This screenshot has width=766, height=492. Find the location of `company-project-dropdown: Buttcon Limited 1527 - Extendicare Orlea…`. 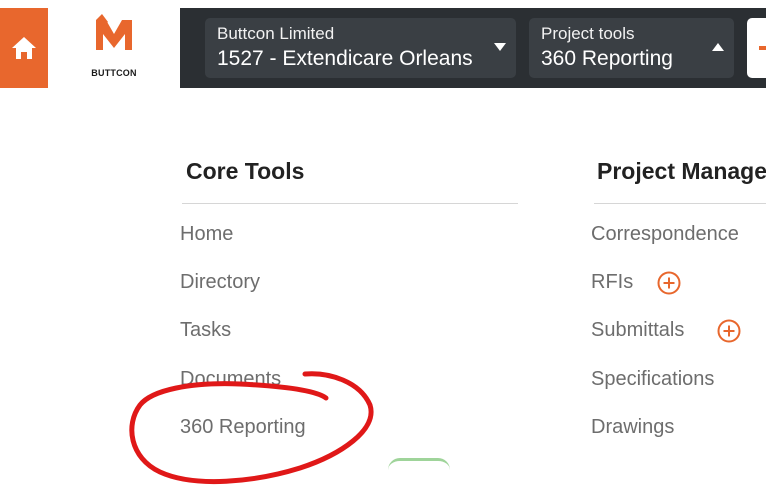

company-project-dropdown: Buttcon Limited 1527 - Extendicare Orlea… is located at coordinates (360, 48).